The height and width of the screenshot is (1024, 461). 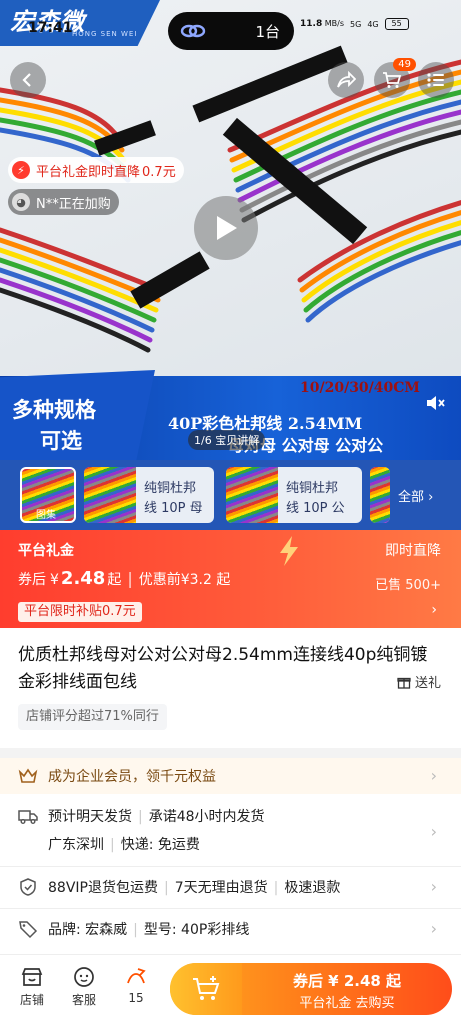 What do you see at coordinates (230, 753) in the screenshot?
I see `section-gap` at bounding box center [230, 753].